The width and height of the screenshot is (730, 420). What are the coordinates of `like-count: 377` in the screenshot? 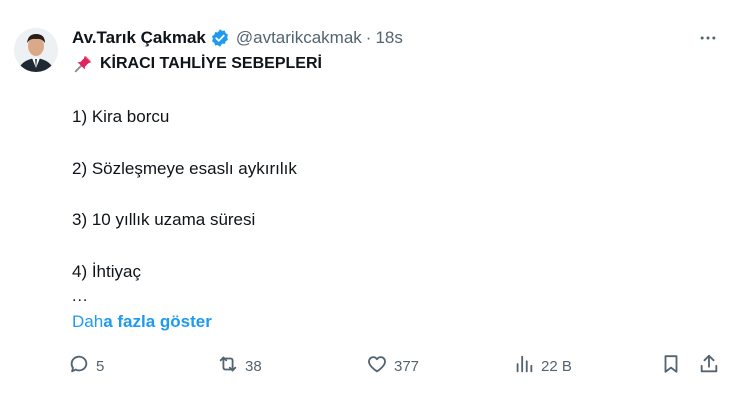 It's located at (407, 366).